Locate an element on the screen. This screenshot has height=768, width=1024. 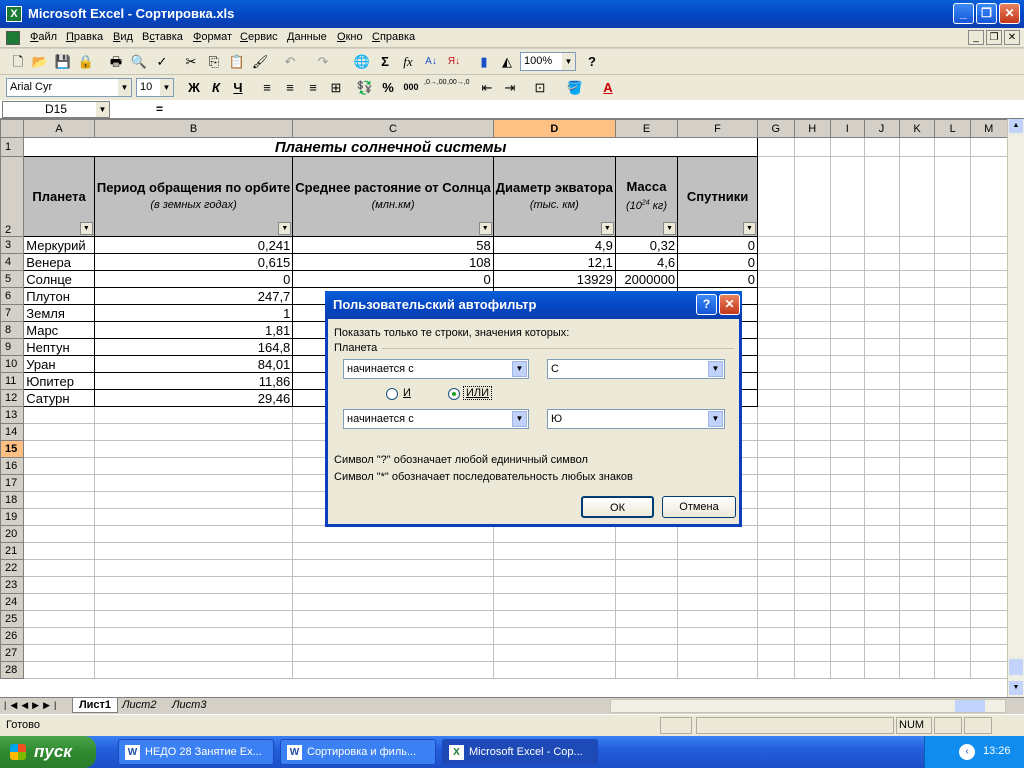
cell: 108 is located at coordinates (393, 262).